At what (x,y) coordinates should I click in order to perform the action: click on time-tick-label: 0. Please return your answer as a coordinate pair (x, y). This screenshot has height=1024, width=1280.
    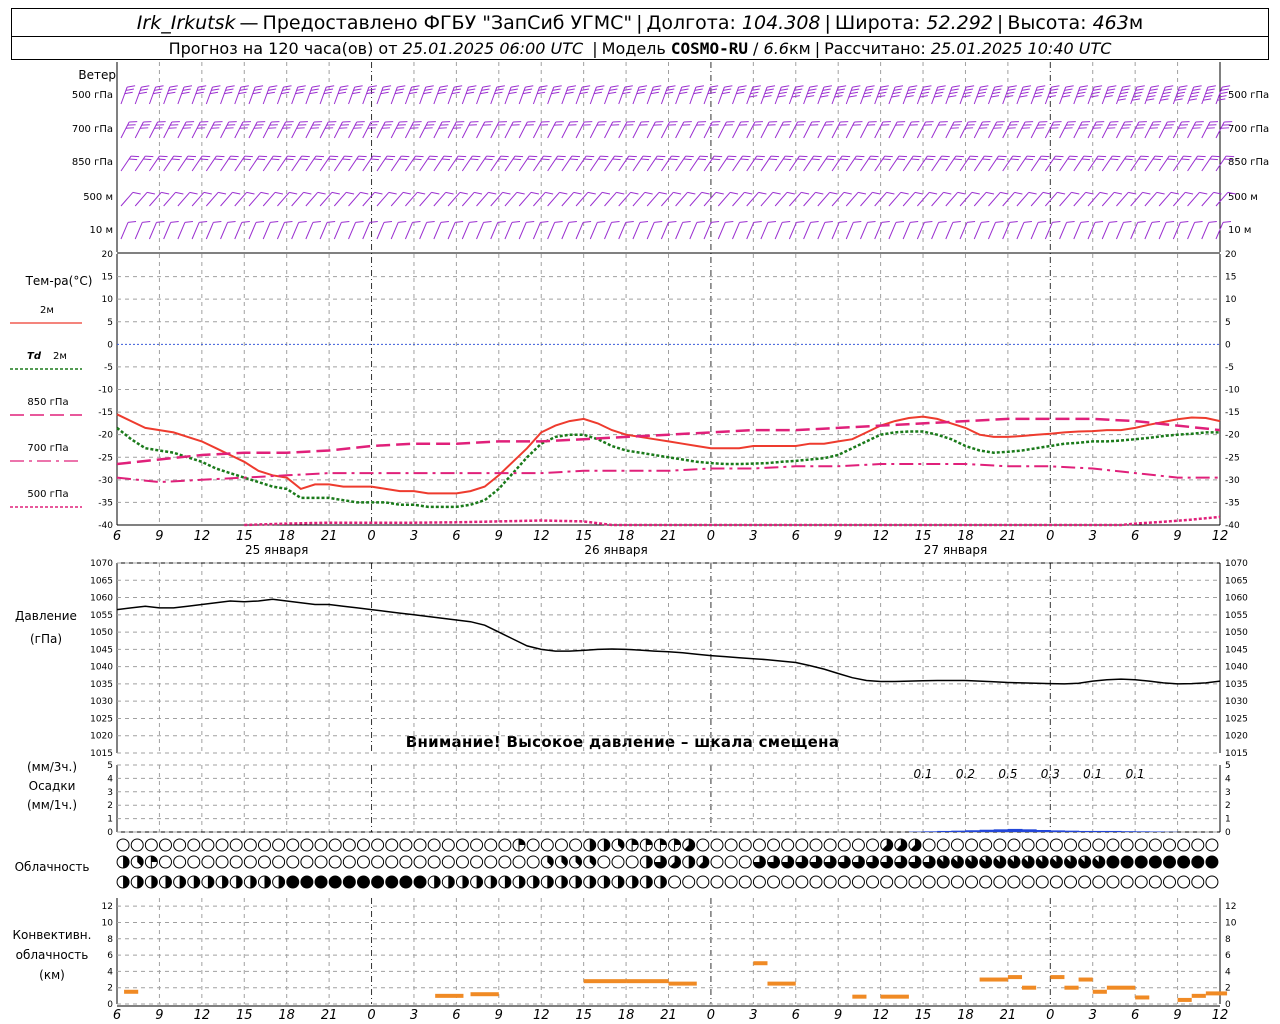
    Looking at the image, I should click on (1050, 536).